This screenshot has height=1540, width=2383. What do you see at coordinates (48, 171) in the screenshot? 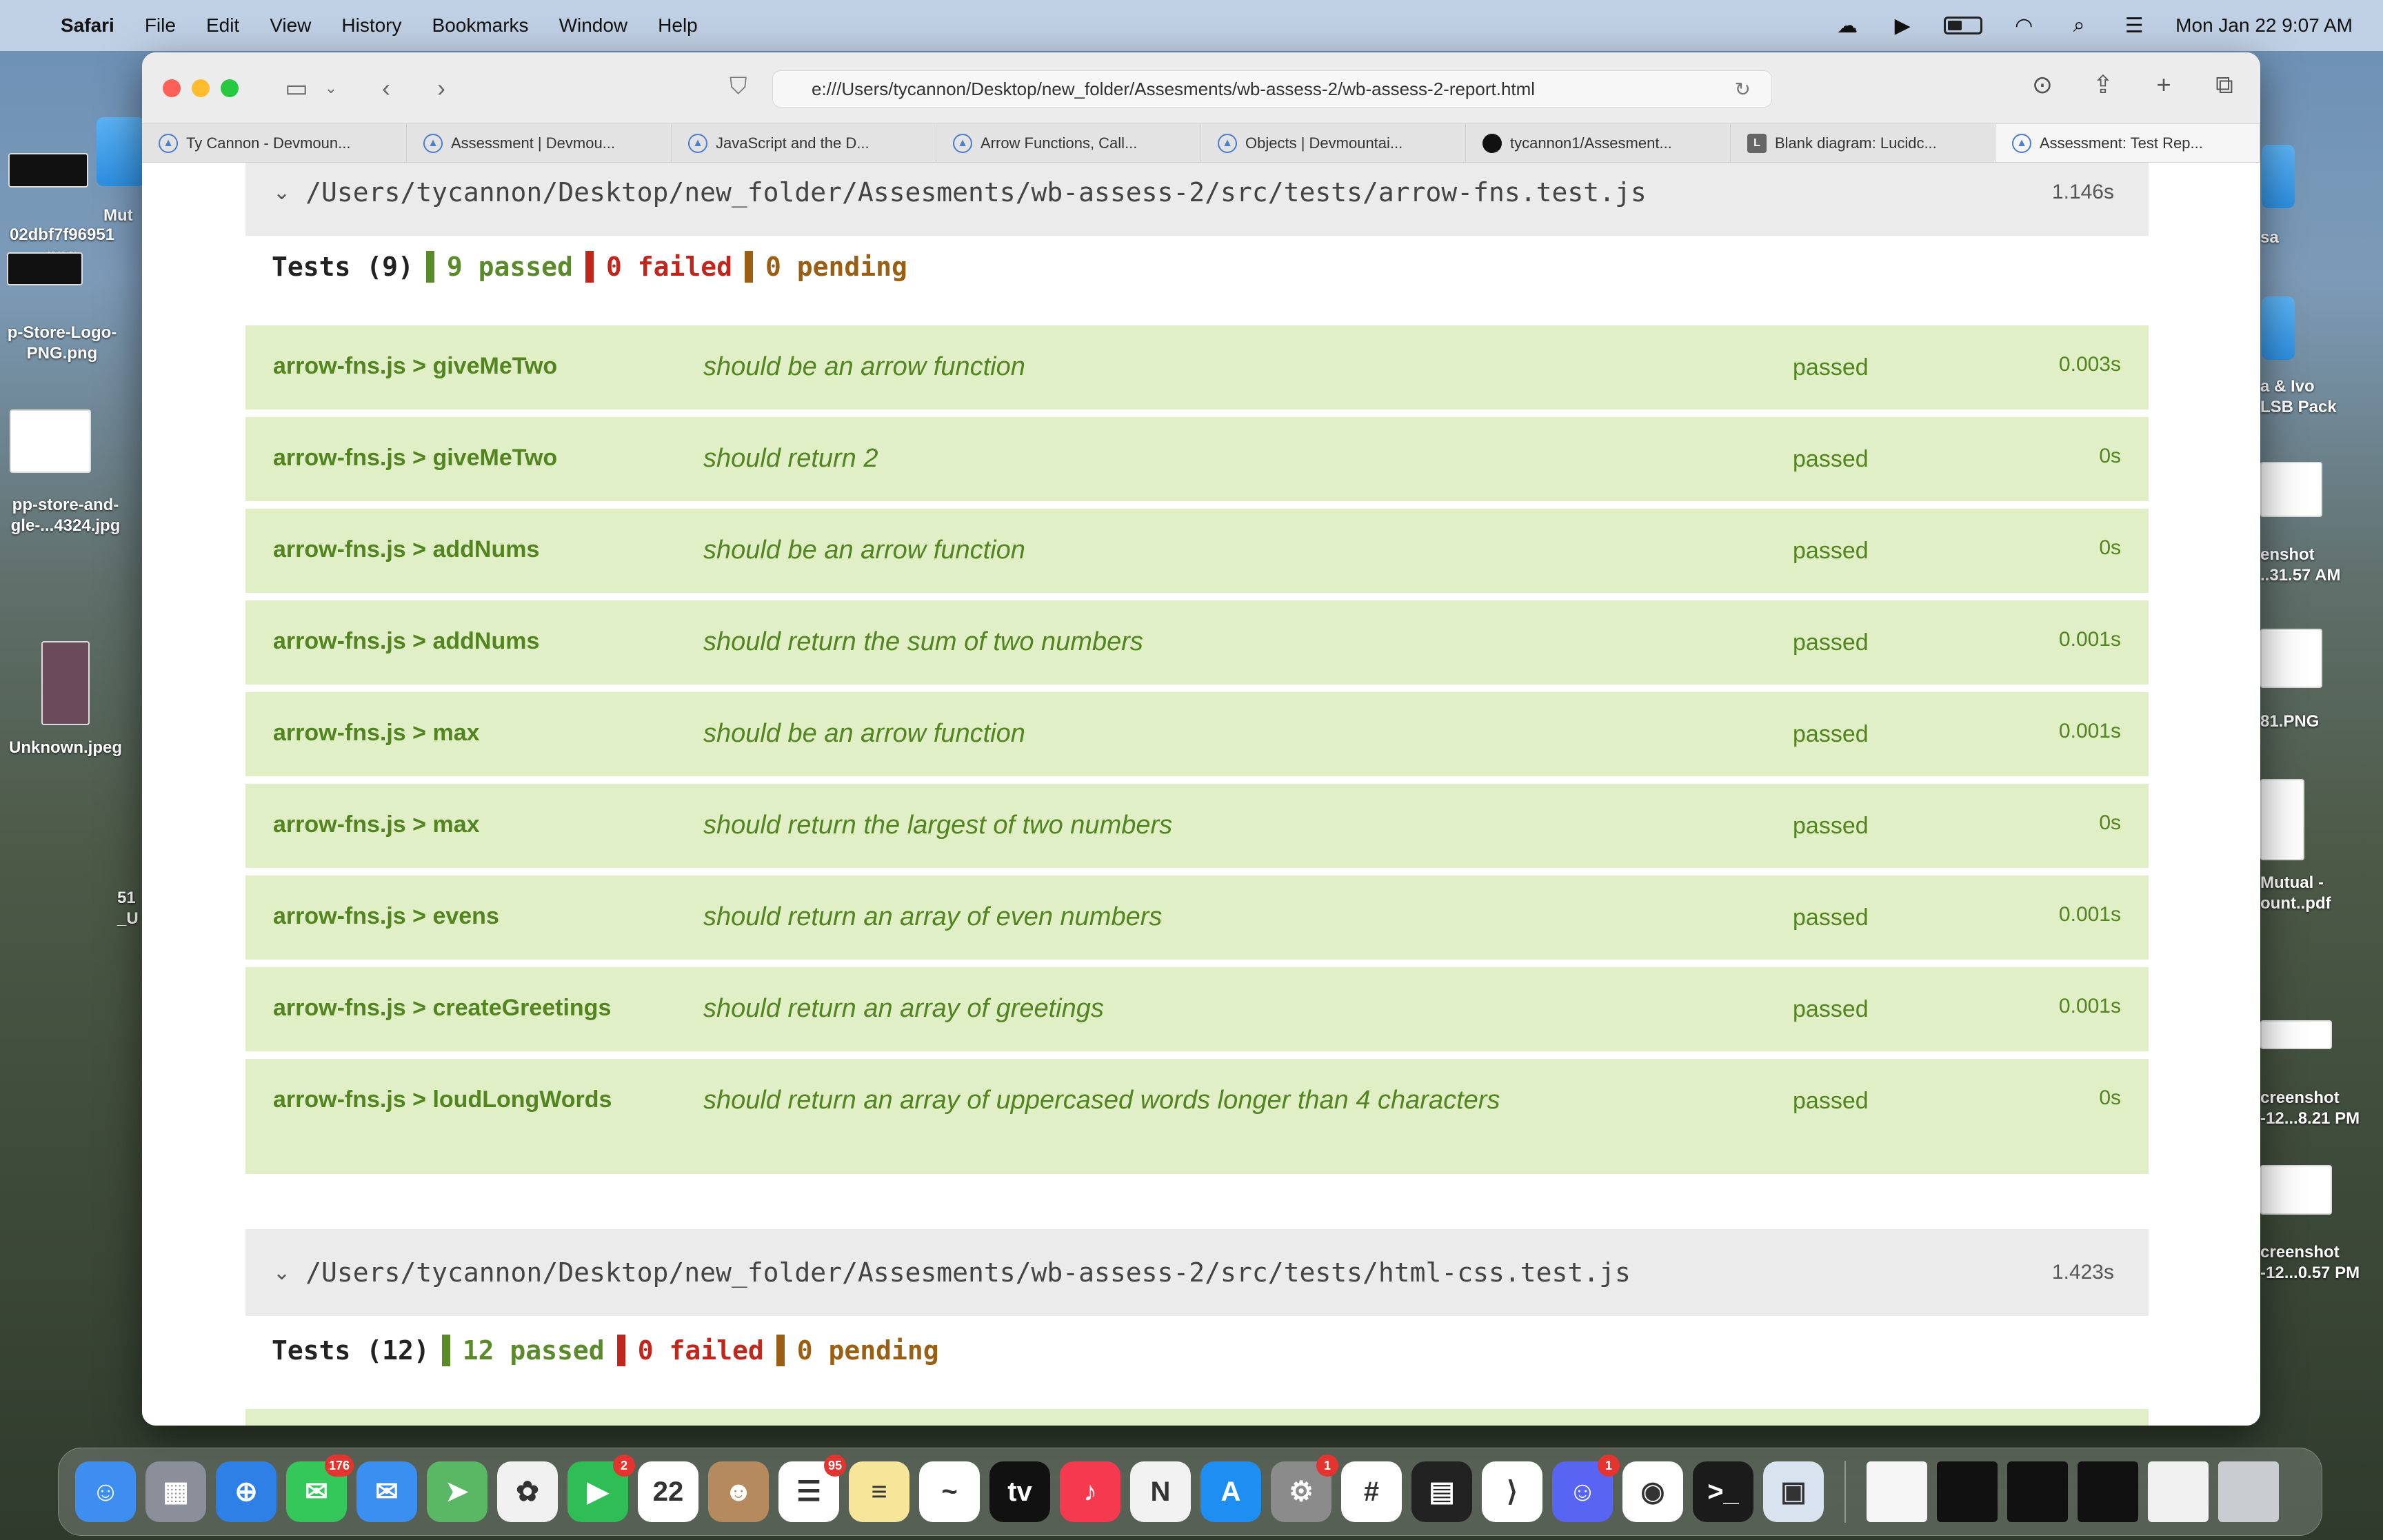
I see `google-play-badge-thumbnail` at bounding box center [48, 171].